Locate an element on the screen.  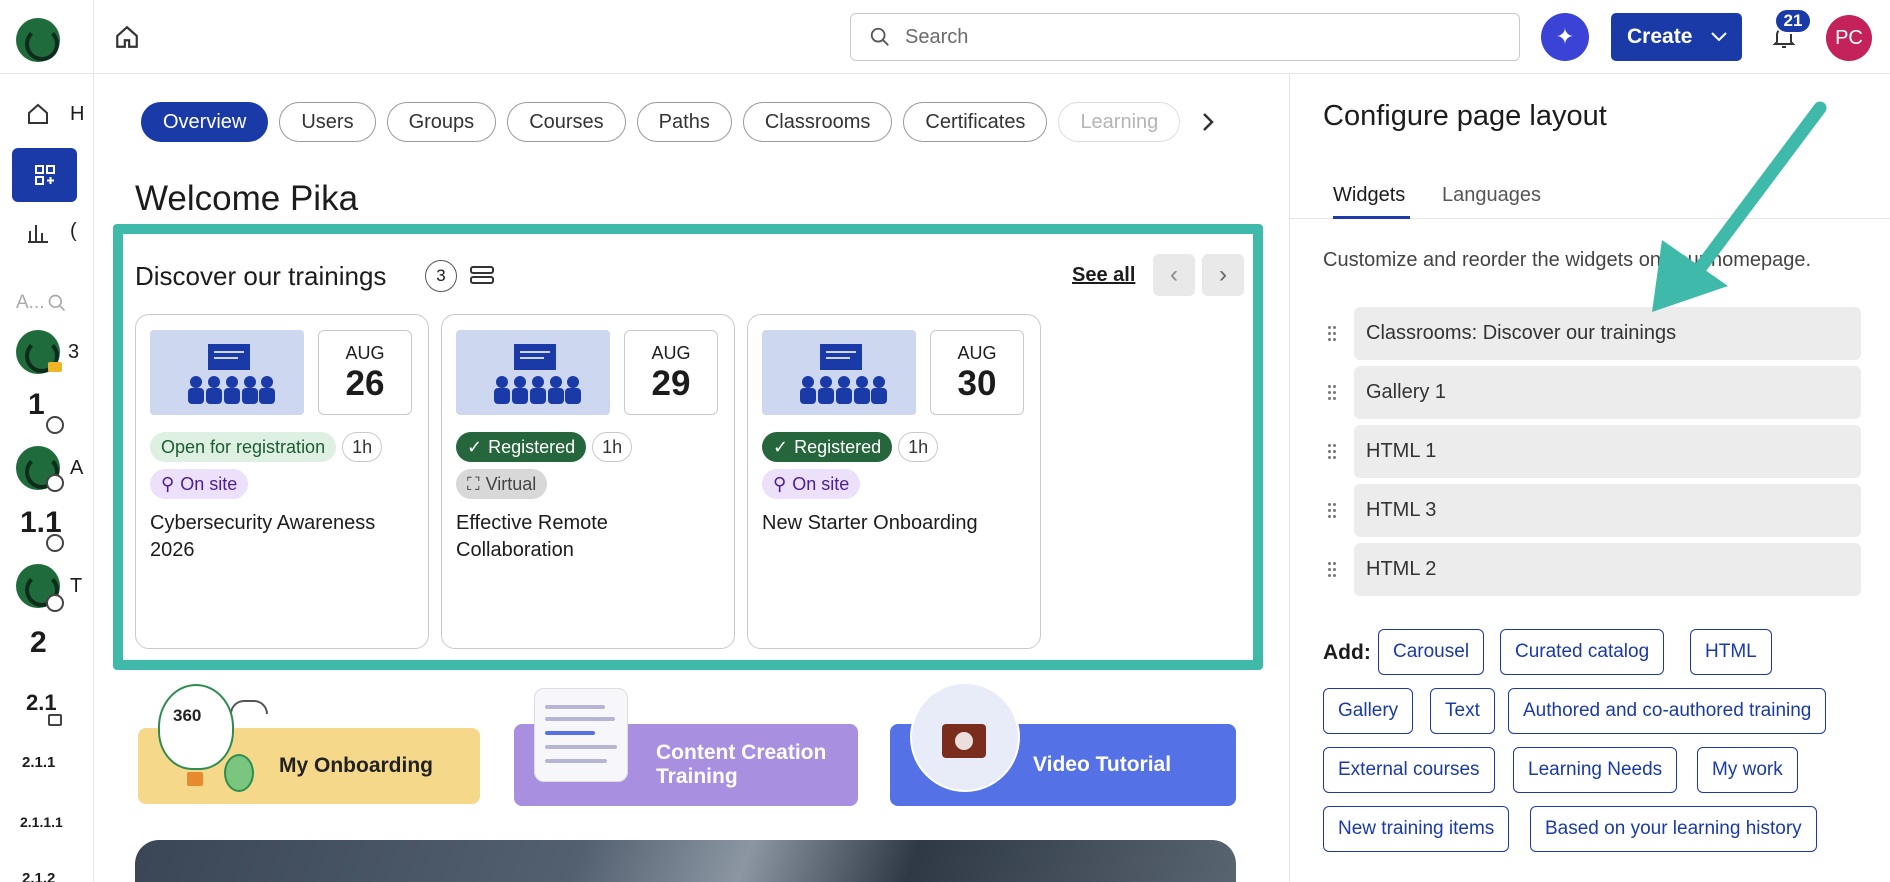
widgets-icon is located at coordinates (44, 175).